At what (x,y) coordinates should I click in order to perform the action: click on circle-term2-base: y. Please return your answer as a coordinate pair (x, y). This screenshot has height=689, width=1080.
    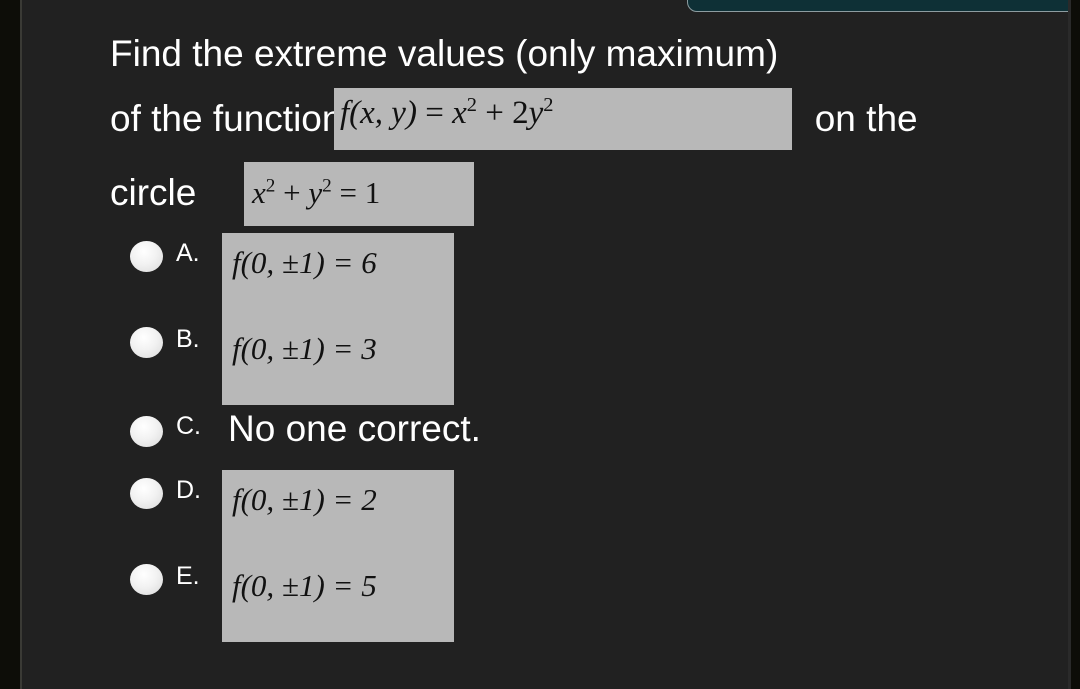
    Looking at the image, I should click on (315, 192).